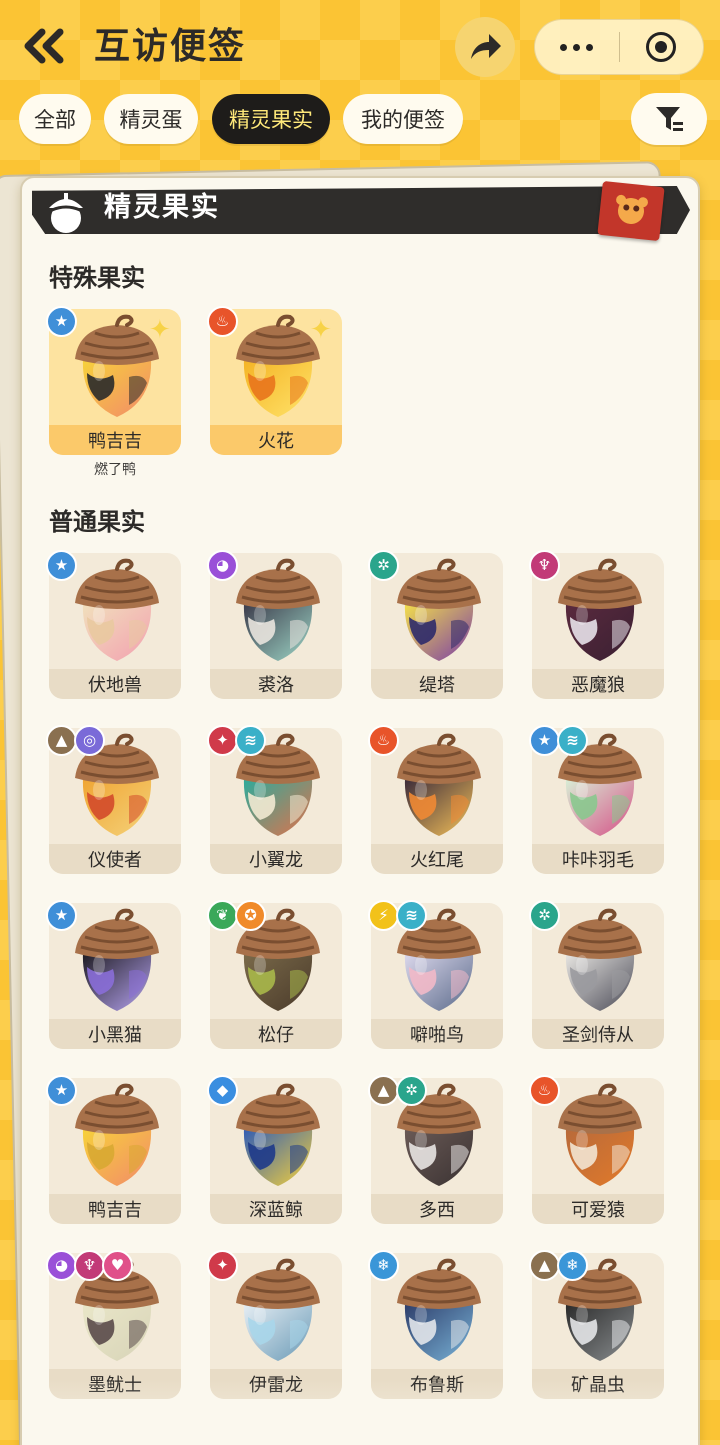 Image resolution: width=720 pixels, height=1445 pixels. I want to click on water-type-icon: ◆, so click(222, 1090).